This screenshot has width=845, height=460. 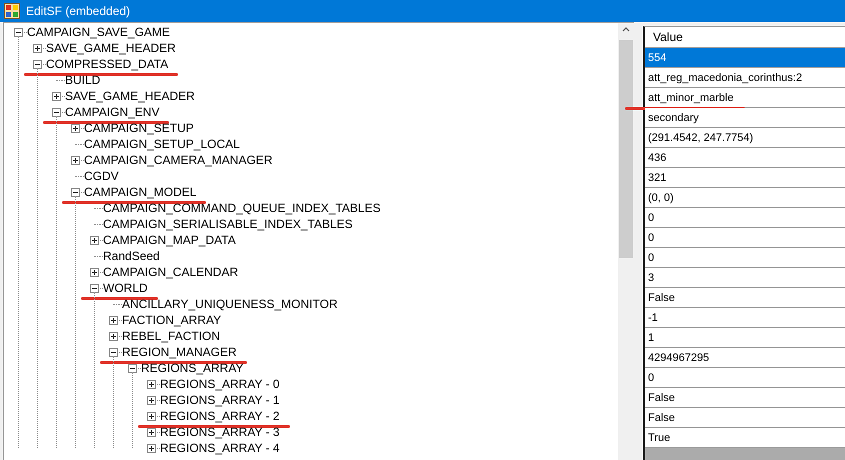 I want to click on tree-item: CAMPAIGN_MAP_DATA, so click(x=169, y=240).